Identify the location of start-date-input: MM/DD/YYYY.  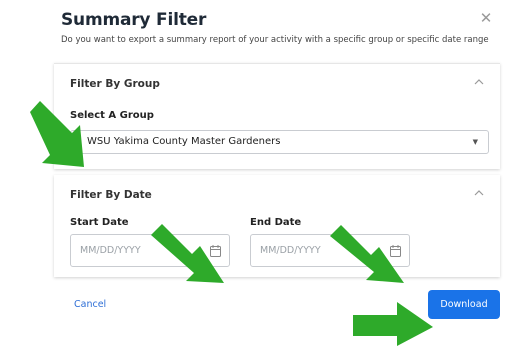
(150, 250).